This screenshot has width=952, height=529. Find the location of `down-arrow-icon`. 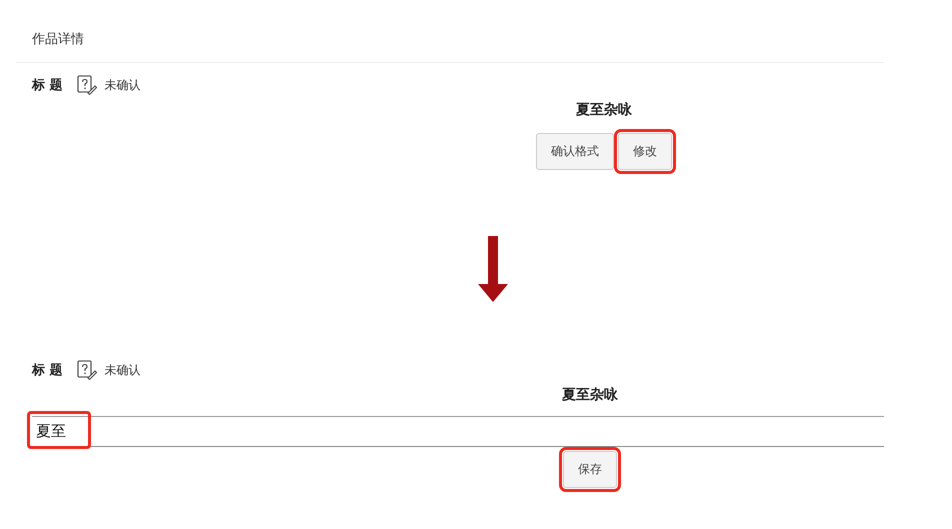

down-arrow-icon is located at coordinates (493, 269).